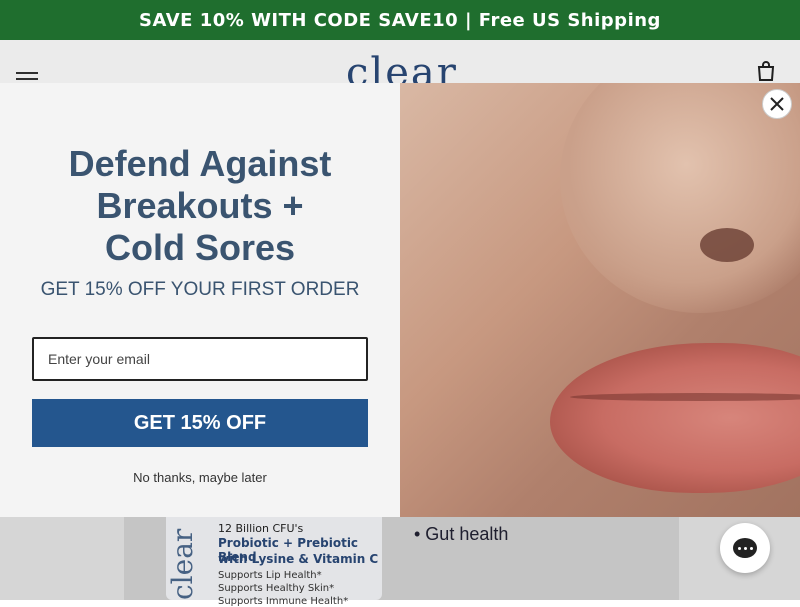 Image resolution: width=800 pixels, height=607 pixels. Describe the element at coordinates (200, 163) in the screenshot. I see `headline-line: Defend Against` at that location.